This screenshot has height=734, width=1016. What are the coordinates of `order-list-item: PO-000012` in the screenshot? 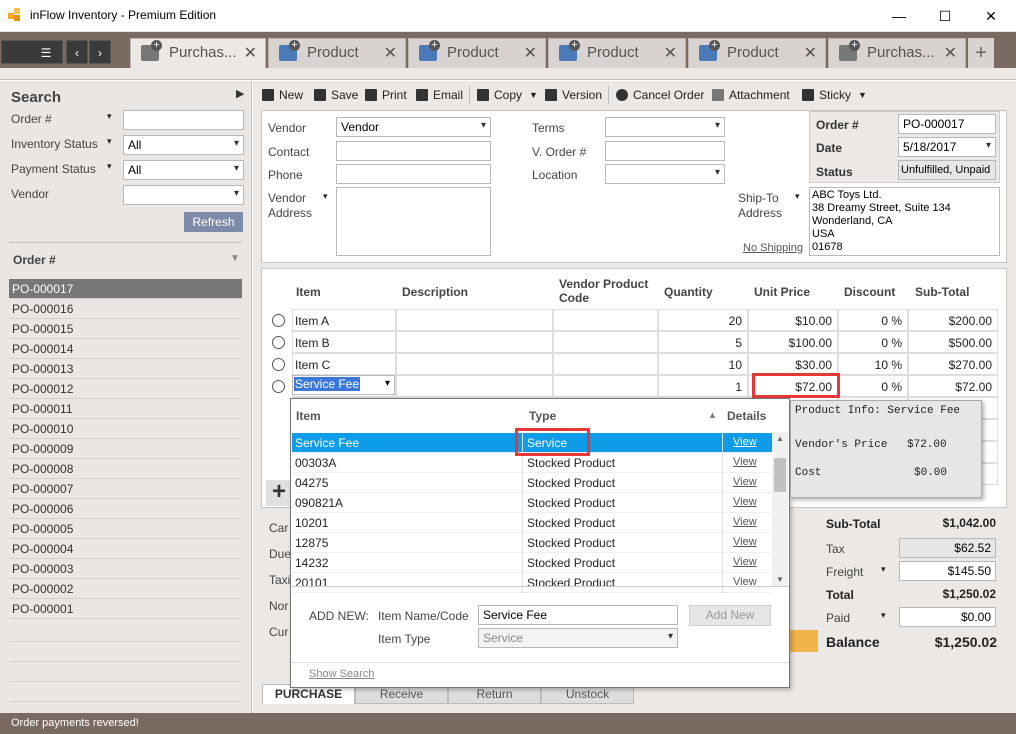 It's located at (125, 389).